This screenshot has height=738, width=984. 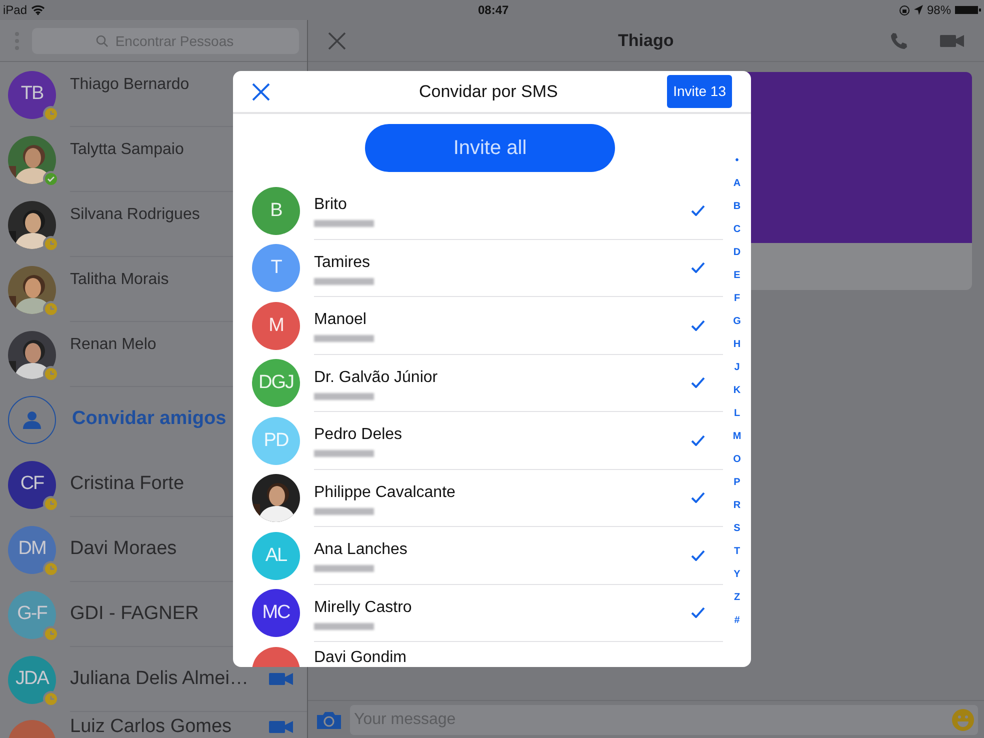 What do you see at coordinates (361, 550) in the screenshot?
I see `contact-name: Ana Lanches` at bounding box center [361, 550].